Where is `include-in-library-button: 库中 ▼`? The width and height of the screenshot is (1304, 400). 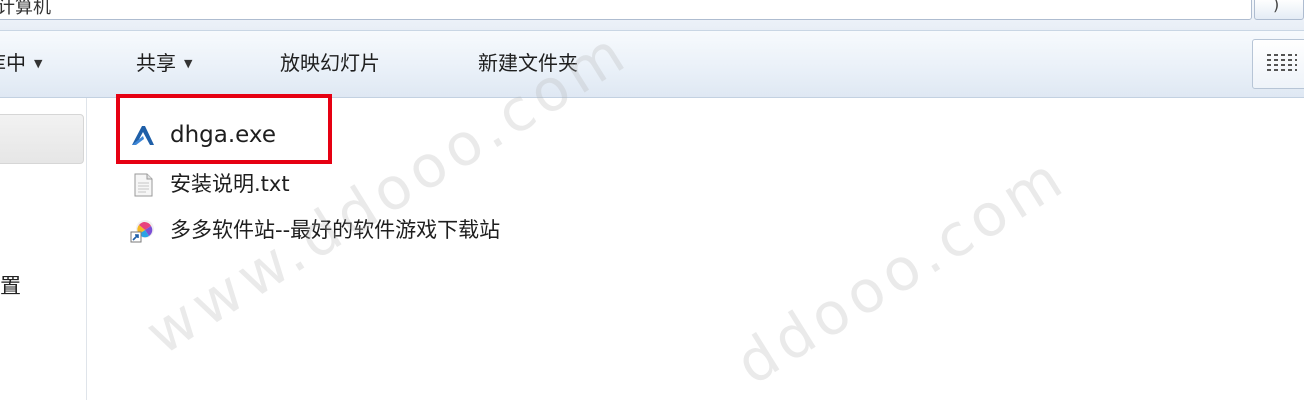
include-in-library-button: 库中 ▼ is located at coordinates (21, 63).